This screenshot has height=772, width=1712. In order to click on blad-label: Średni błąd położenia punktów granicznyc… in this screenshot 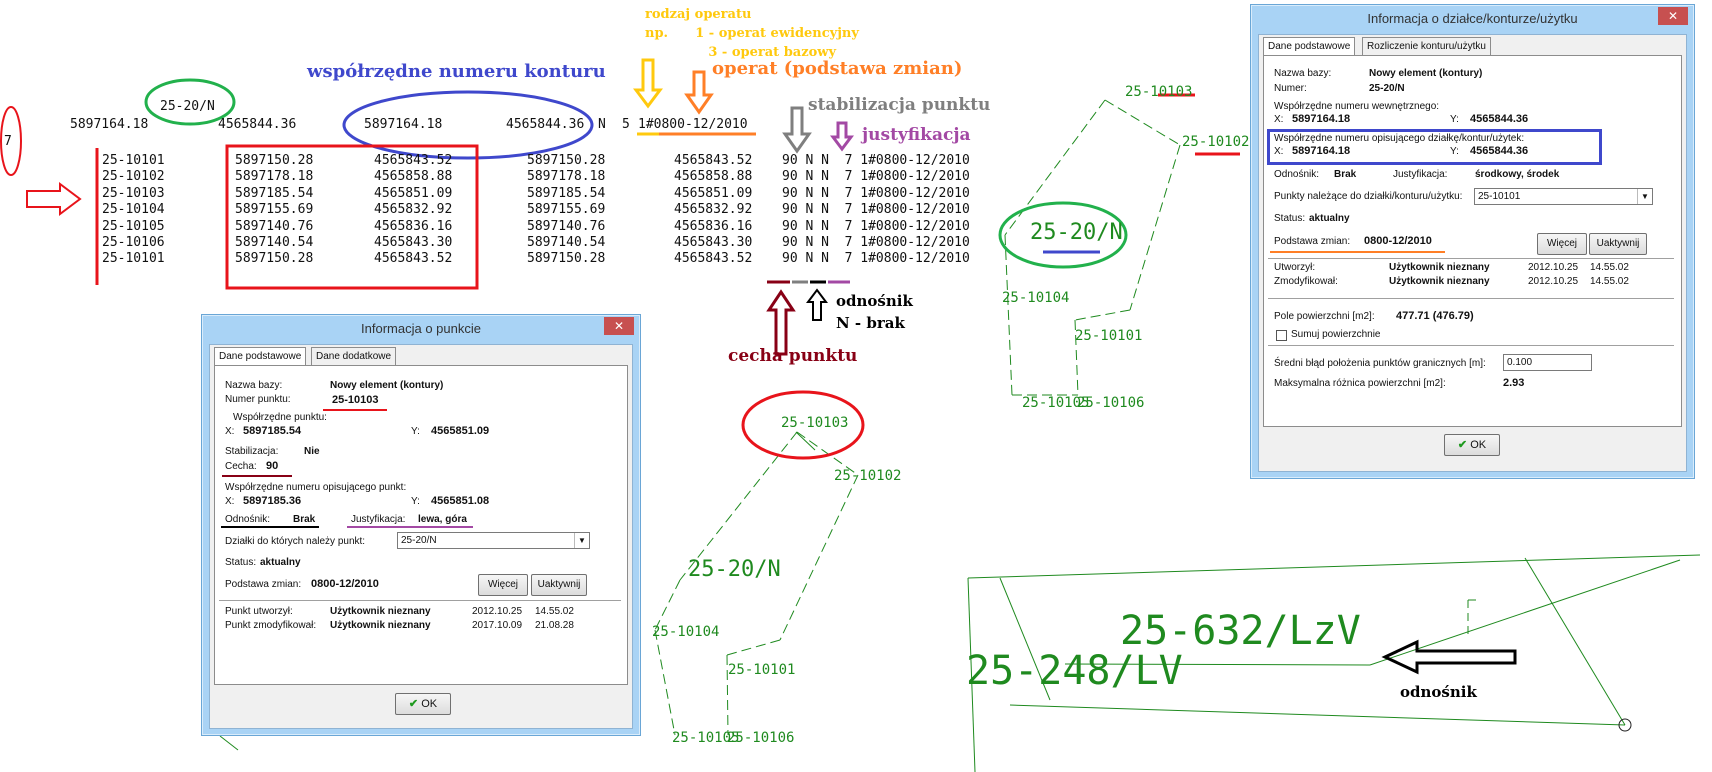, I will do `click(1380, 363)`.